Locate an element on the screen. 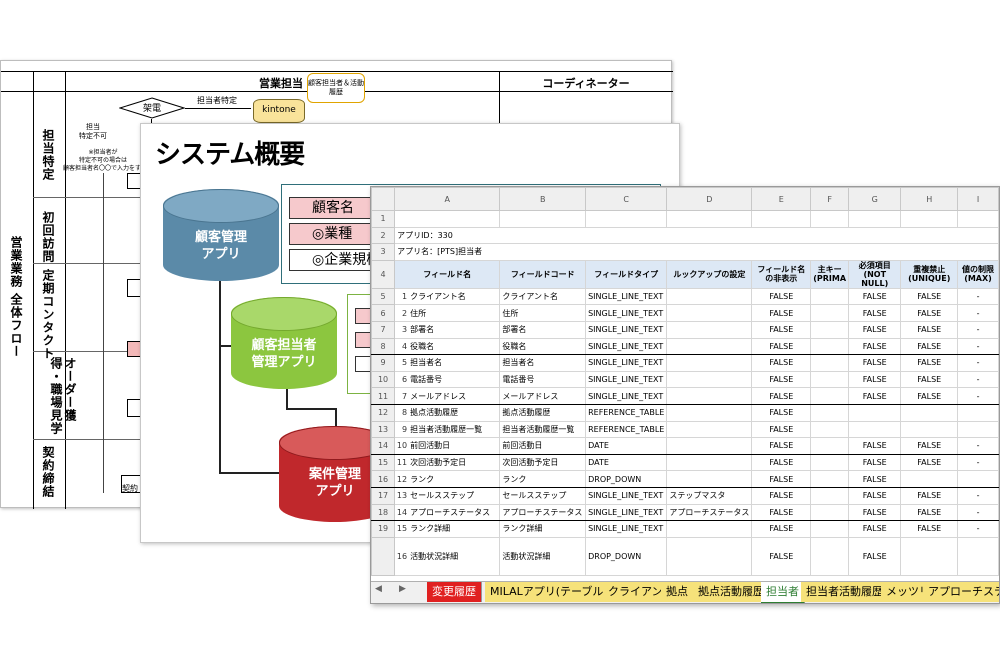  header-unique: 重複禁止 (UNIQUE) is located at coordinates (929, 274).